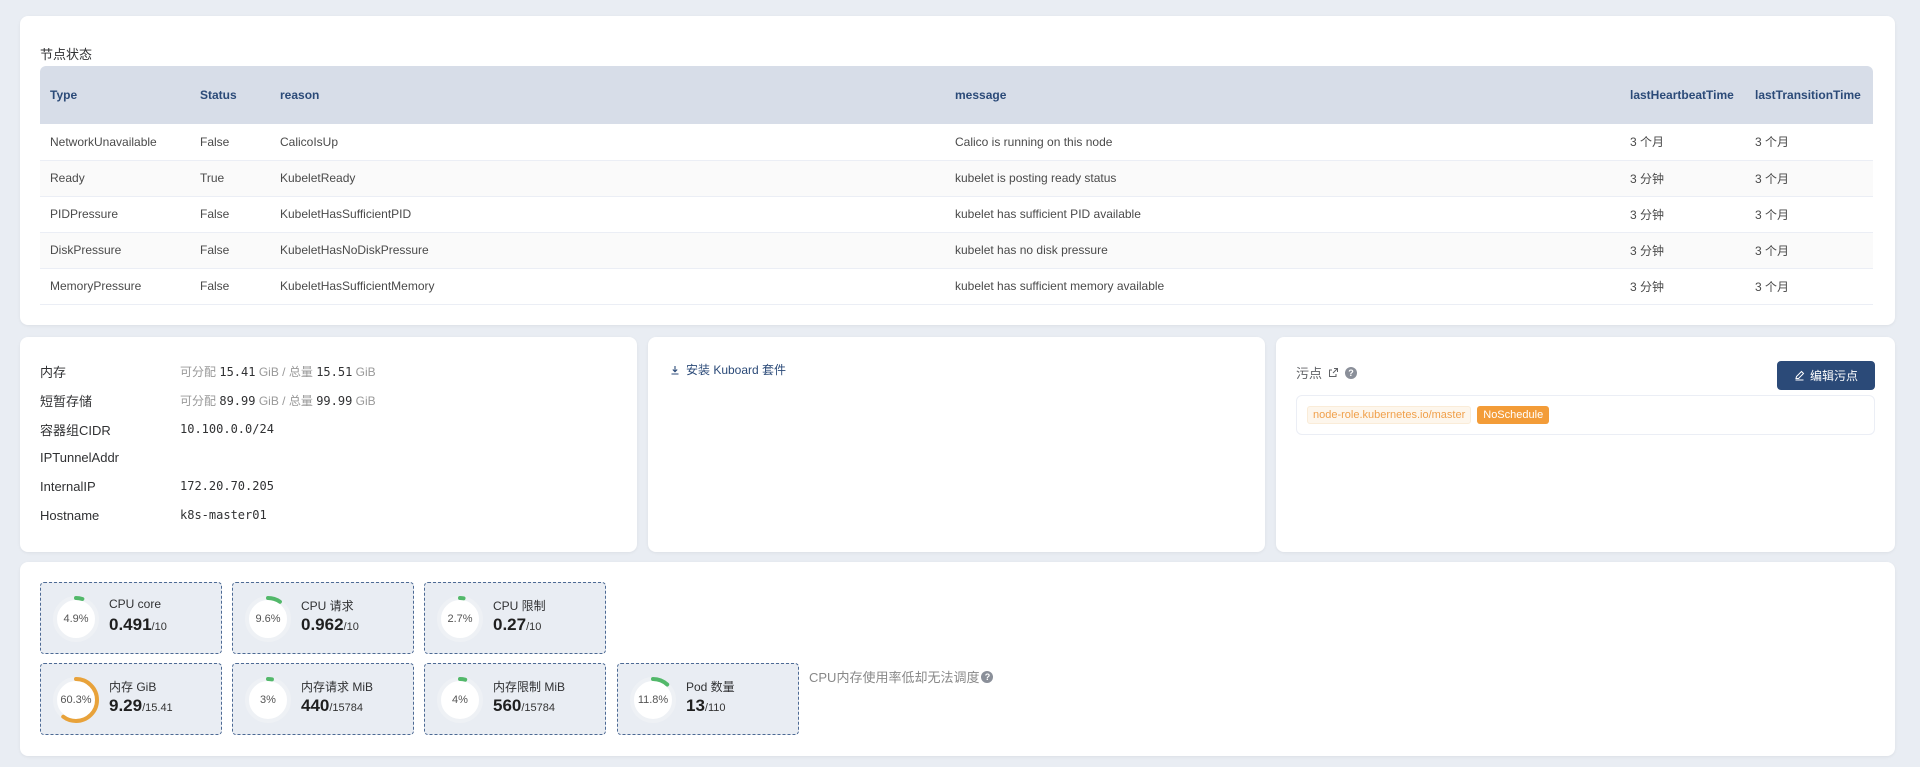 The height and width of the screenshot is (767, 1920). I want to click on cell-message: kubelet has sufficient memory available, so click(1282, 286).